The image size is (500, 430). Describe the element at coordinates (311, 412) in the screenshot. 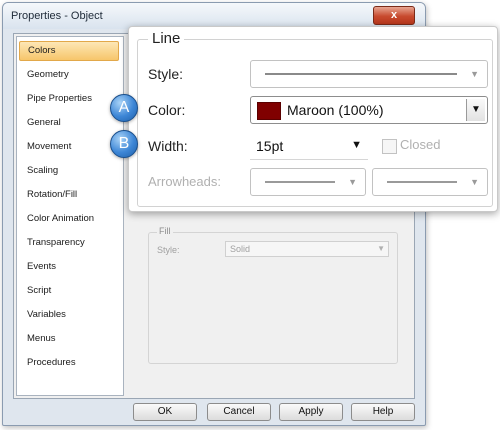

I see `apply-button: Apply` at that location.